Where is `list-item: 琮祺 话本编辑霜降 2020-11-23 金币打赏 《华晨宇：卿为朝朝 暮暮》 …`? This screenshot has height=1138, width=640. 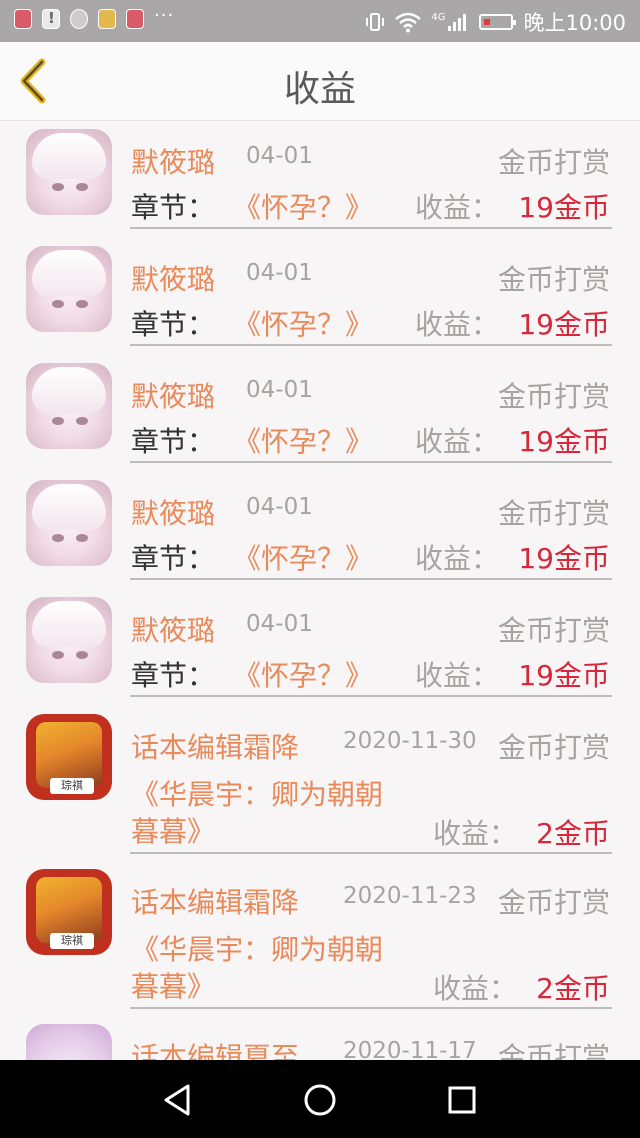
list-item: 琮祺 话本编辑霜降 2020-11-23 金币打赏 《华晨宇：卿为朝朝 暮暮》 … is located at coordinates (320, 938).